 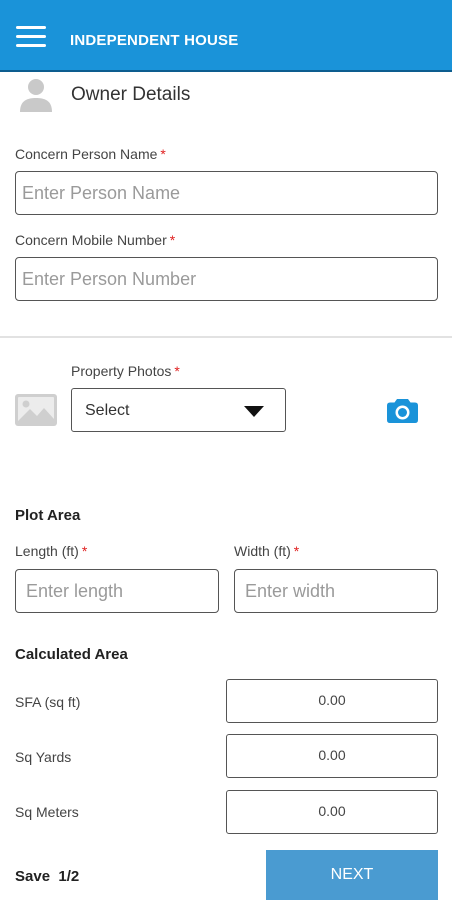 What do you see at coordinates (33, 876) in the screenshot?
I see `save-label: Save` at bounding box center [33, 876].